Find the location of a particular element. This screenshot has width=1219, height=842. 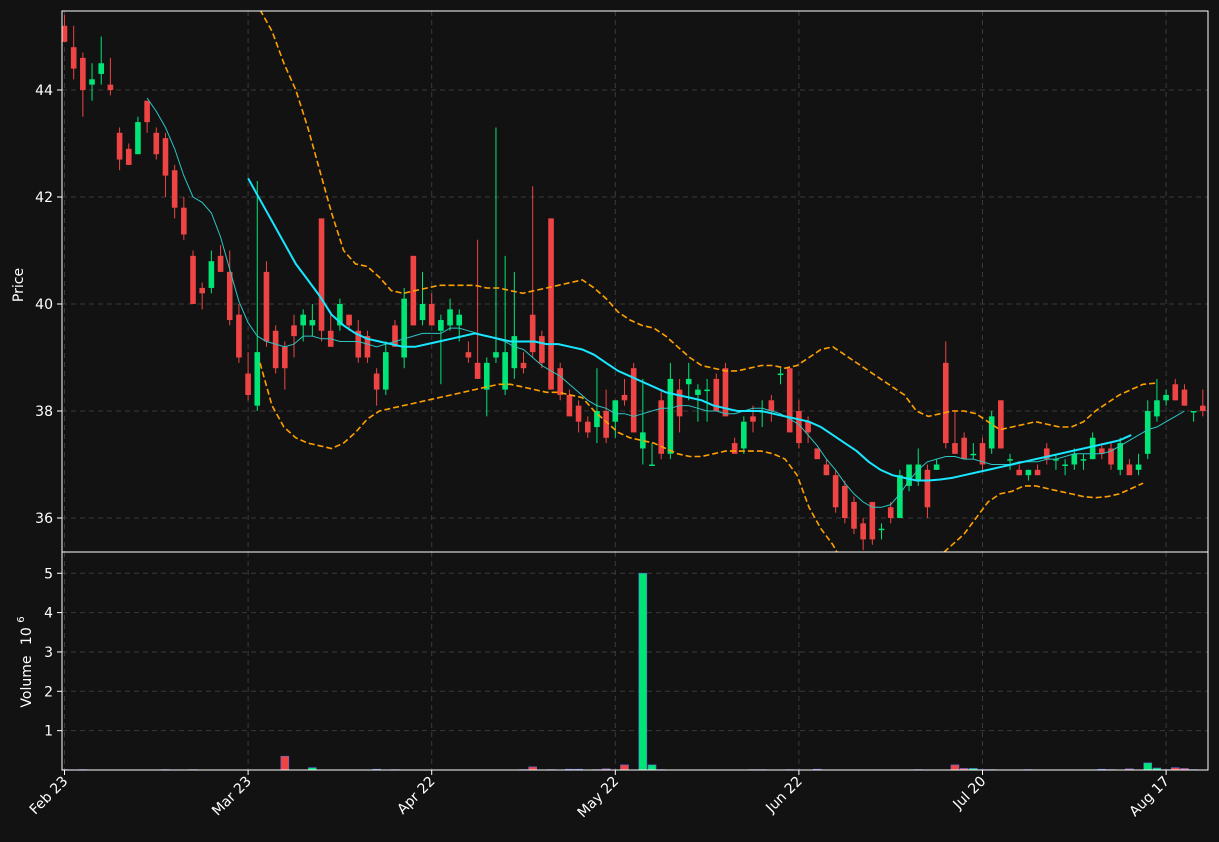

price-tick-label: 44 is located at coordinates (44, 91).